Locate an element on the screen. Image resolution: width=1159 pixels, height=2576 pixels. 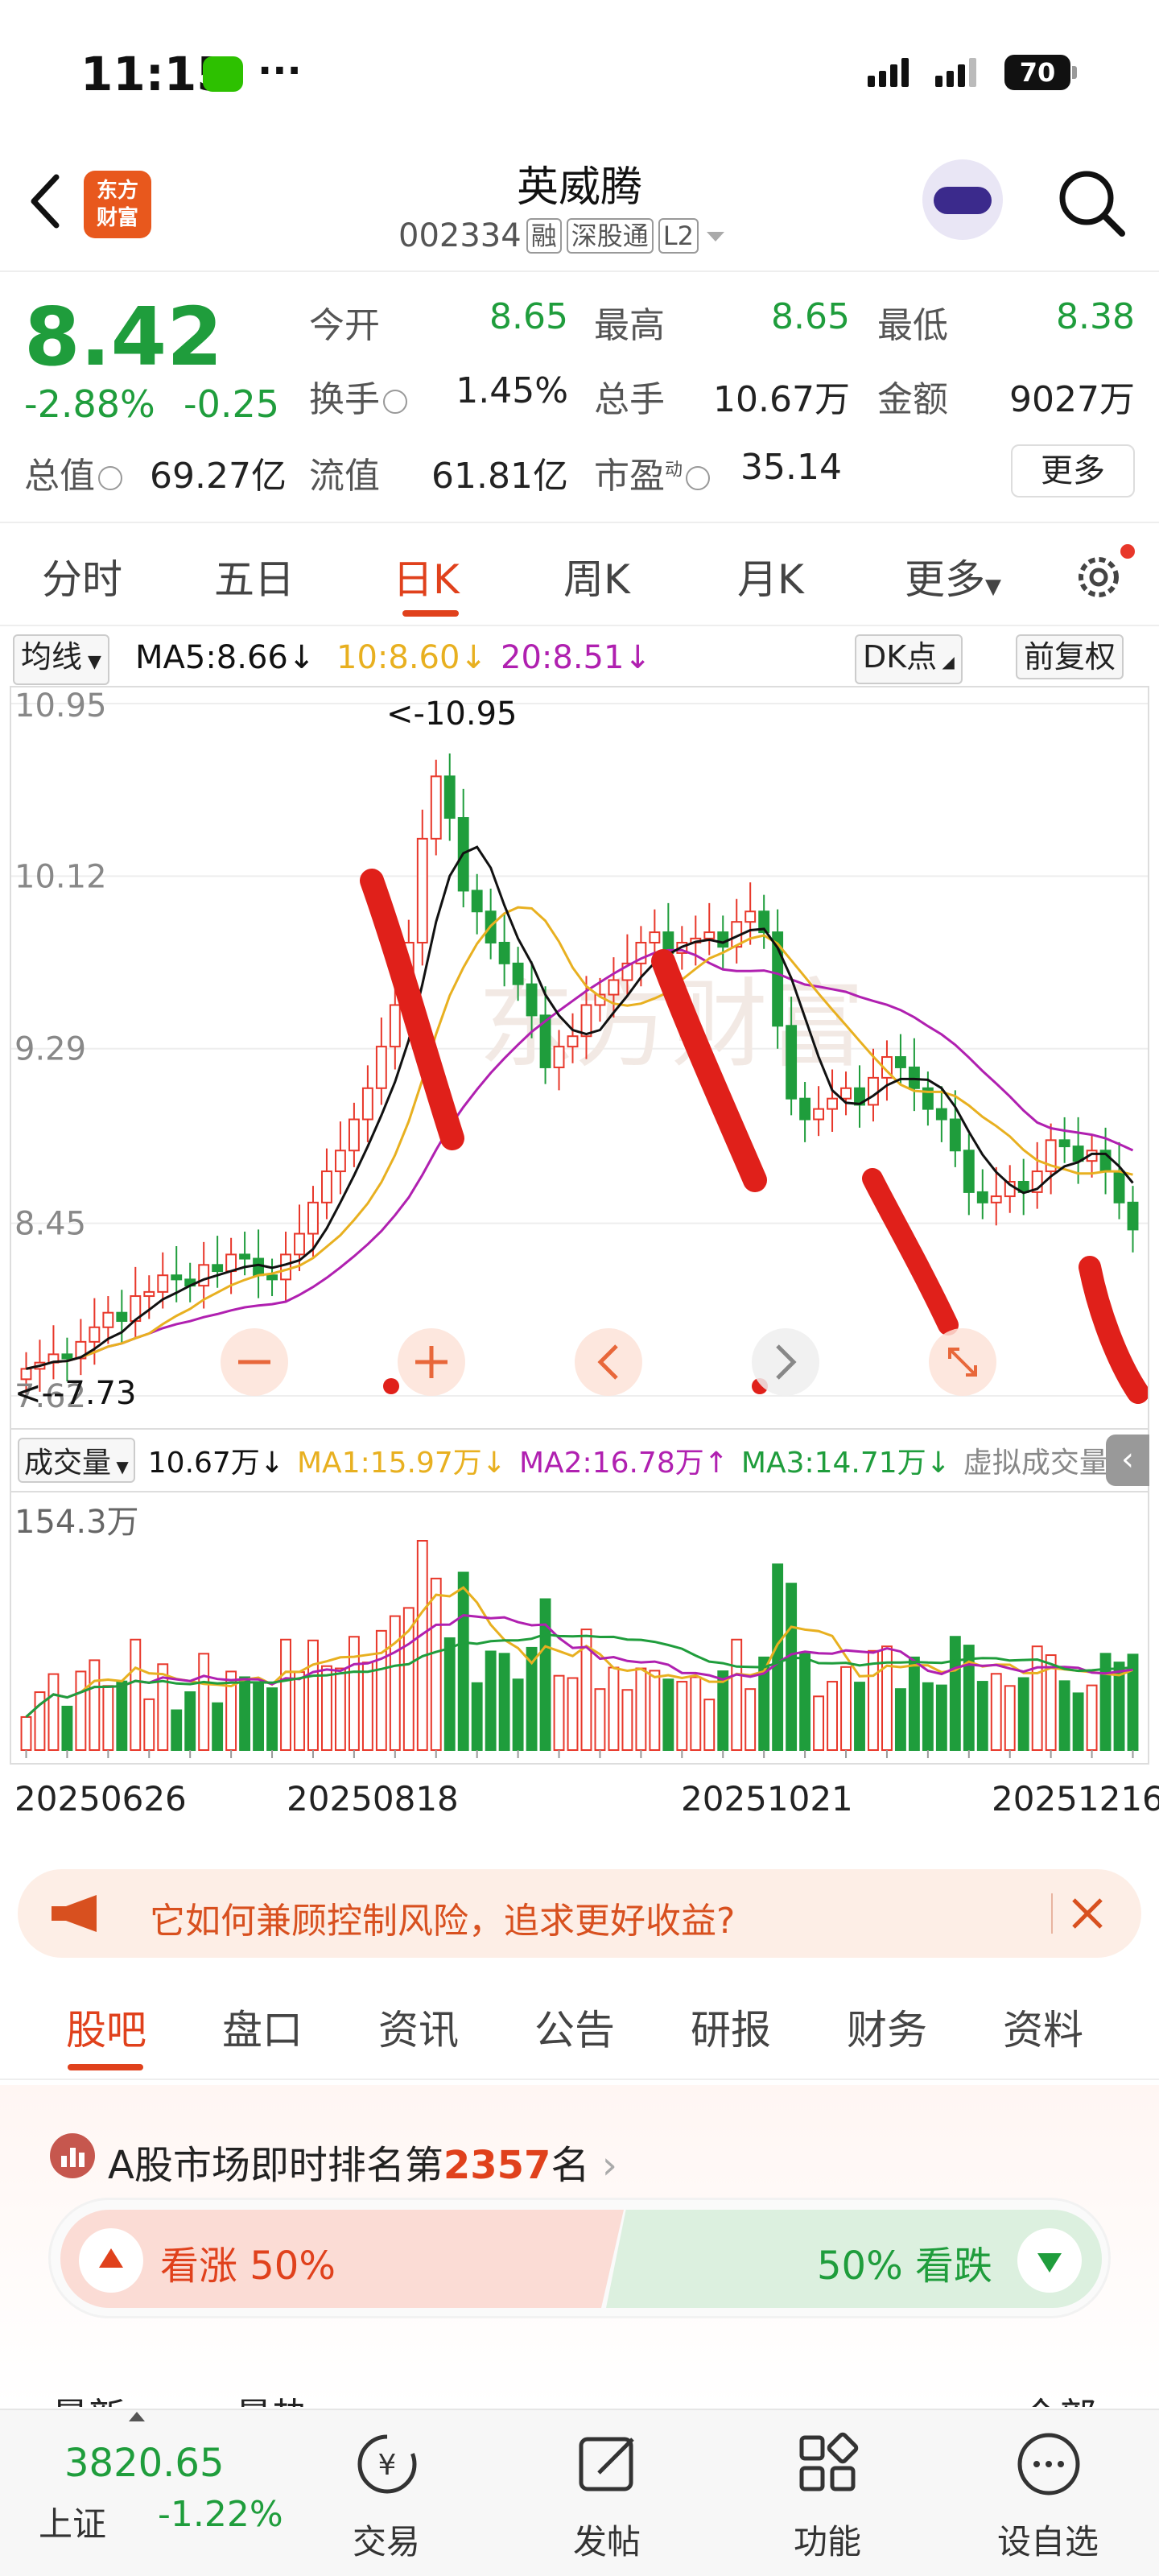
post-label: 发帖 is located at coordinates (606, 2539).